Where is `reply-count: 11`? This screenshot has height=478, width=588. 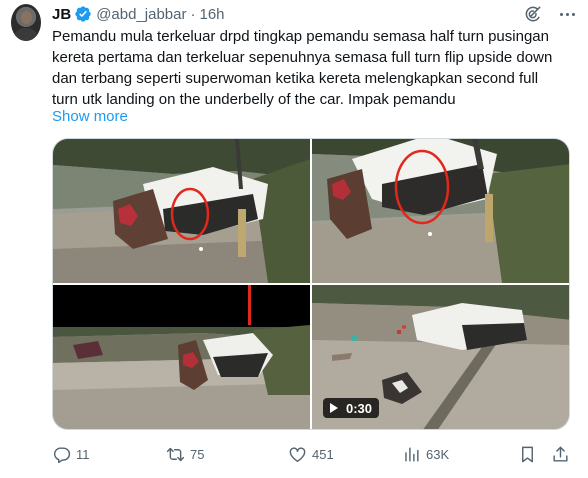 reply-count: 11 is located at coordinates (83, 454).